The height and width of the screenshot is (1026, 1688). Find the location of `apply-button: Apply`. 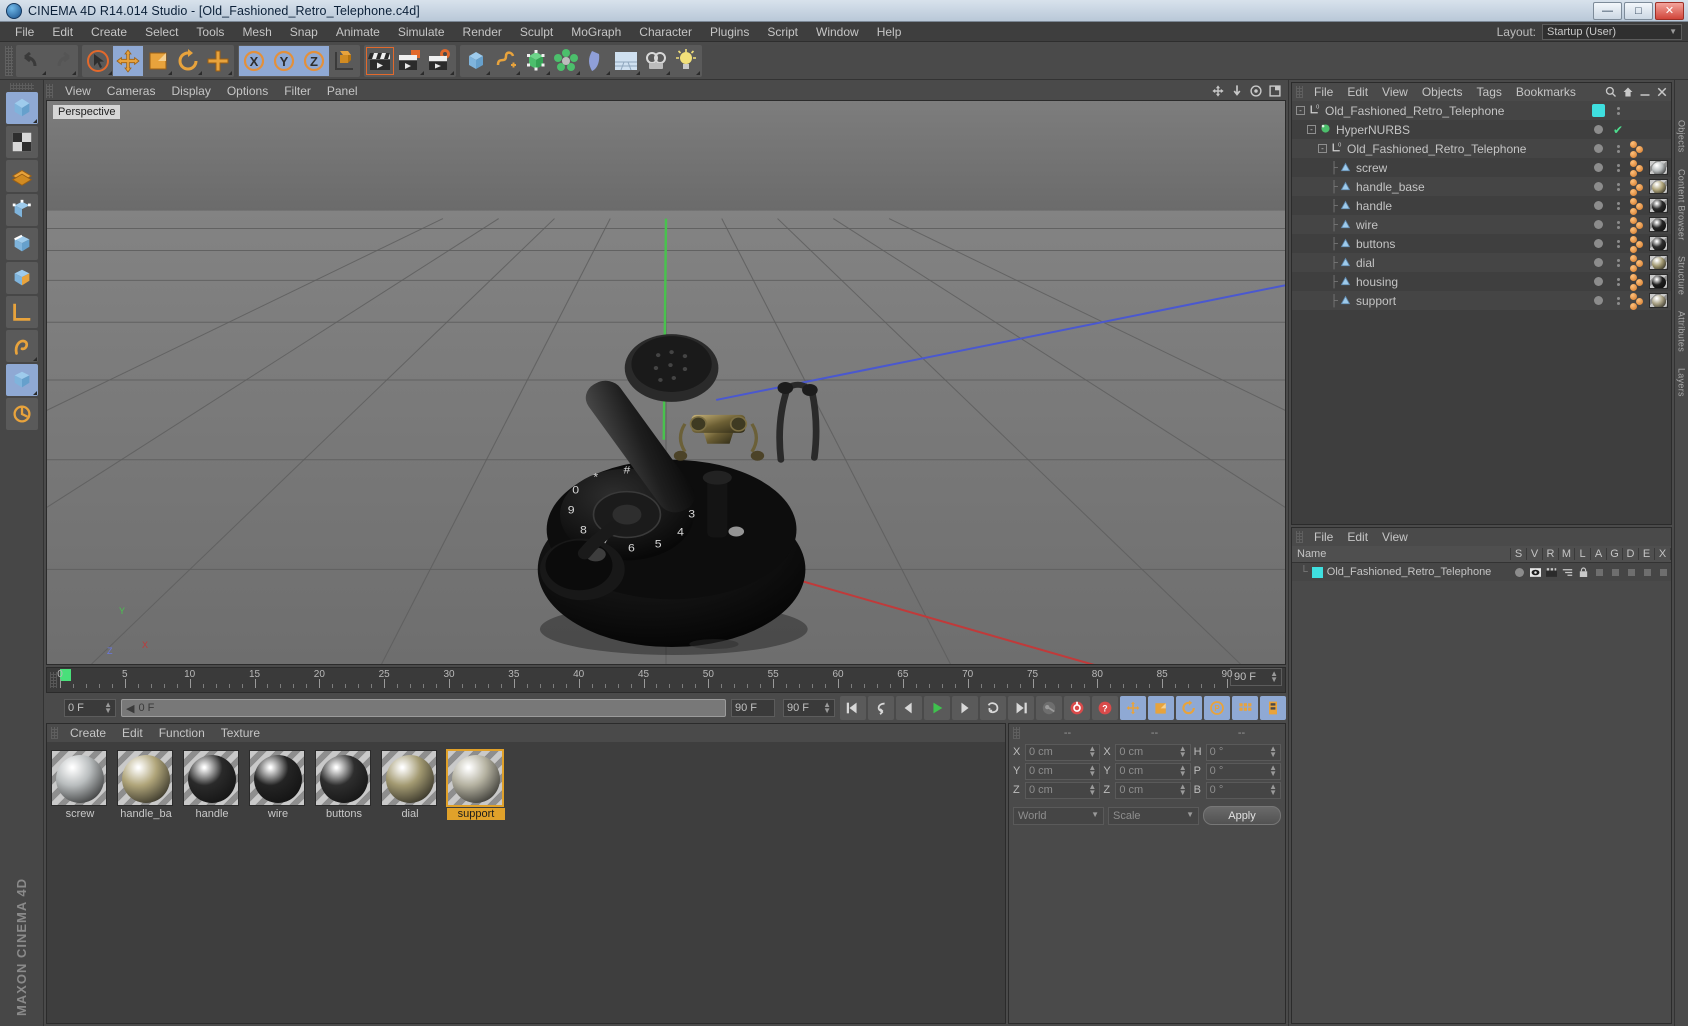

apply-button: Apply is located at coordinates (1242, 815).